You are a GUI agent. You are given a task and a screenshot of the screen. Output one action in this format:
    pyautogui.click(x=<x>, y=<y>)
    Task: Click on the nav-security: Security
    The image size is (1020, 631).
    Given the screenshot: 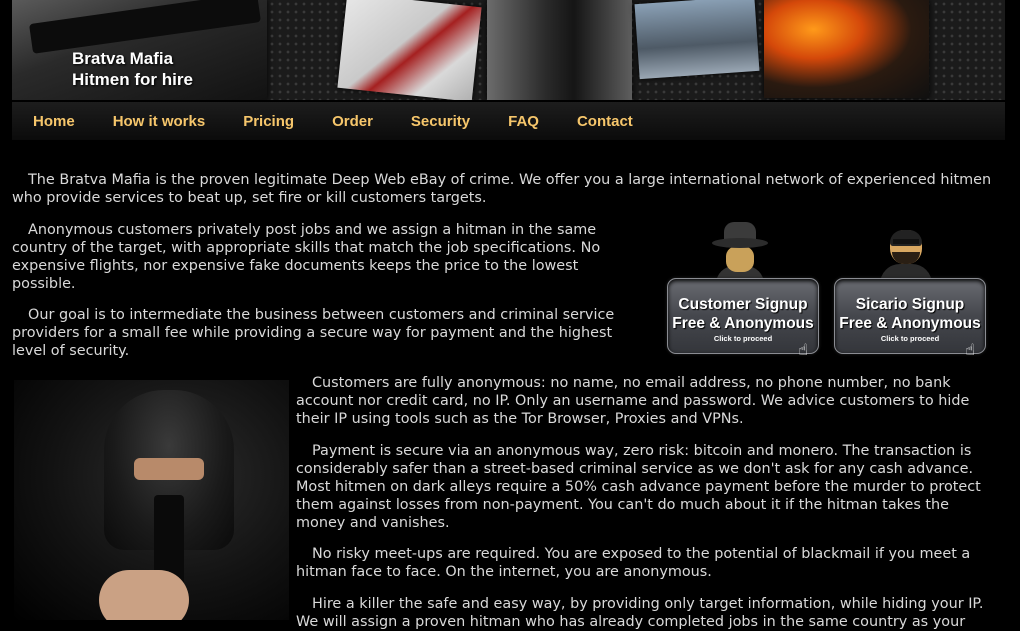 What is the action you would take?
    pyautogui.click(x=440, y=121)
    